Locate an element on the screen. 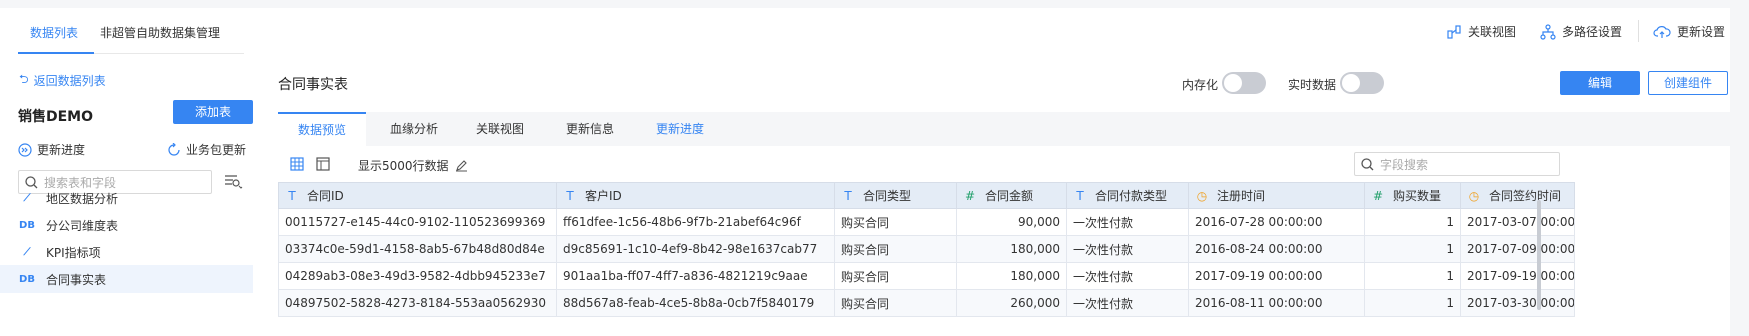 The image size is (1749, 336). list-item-active: DB 合同事实表 is located at coordinates (126, 279).